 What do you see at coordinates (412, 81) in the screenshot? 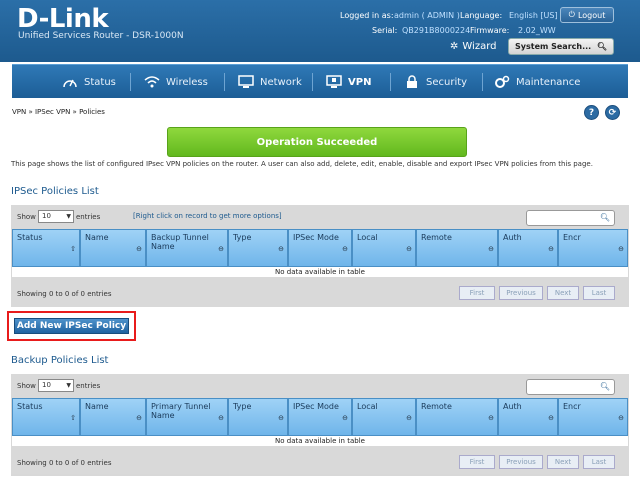
I see `lock-icon` at bounding box center [412, 81].